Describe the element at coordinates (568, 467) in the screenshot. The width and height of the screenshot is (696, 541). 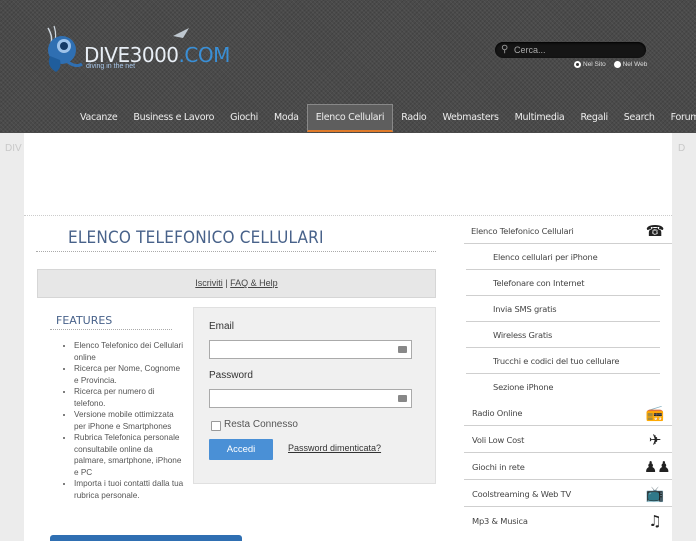
I see `sidebar-item-giochi: Giochi in rete ♟♟` at that location.